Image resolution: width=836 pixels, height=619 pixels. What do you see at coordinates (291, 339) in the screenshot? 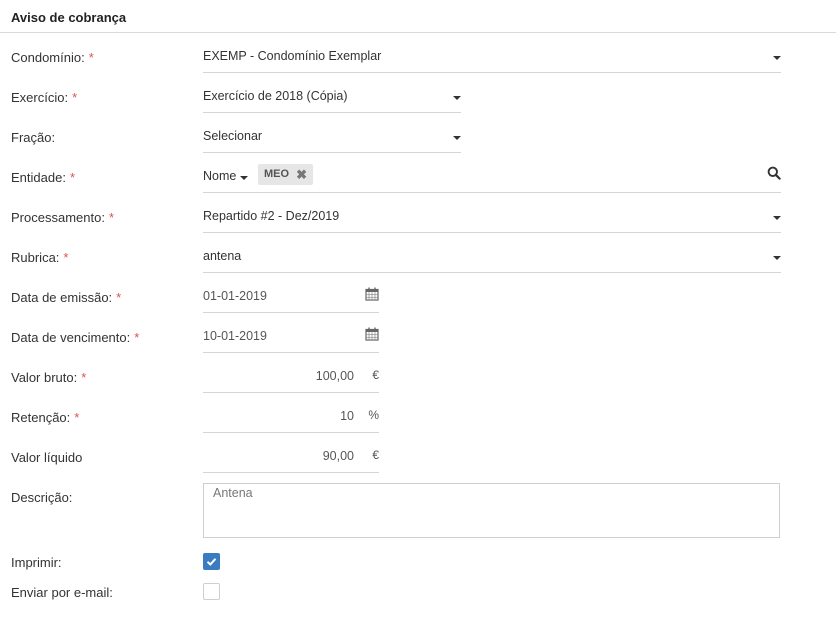
I see `data-vencimento-input: 10-01-2019` at bounding box center [291, 339].